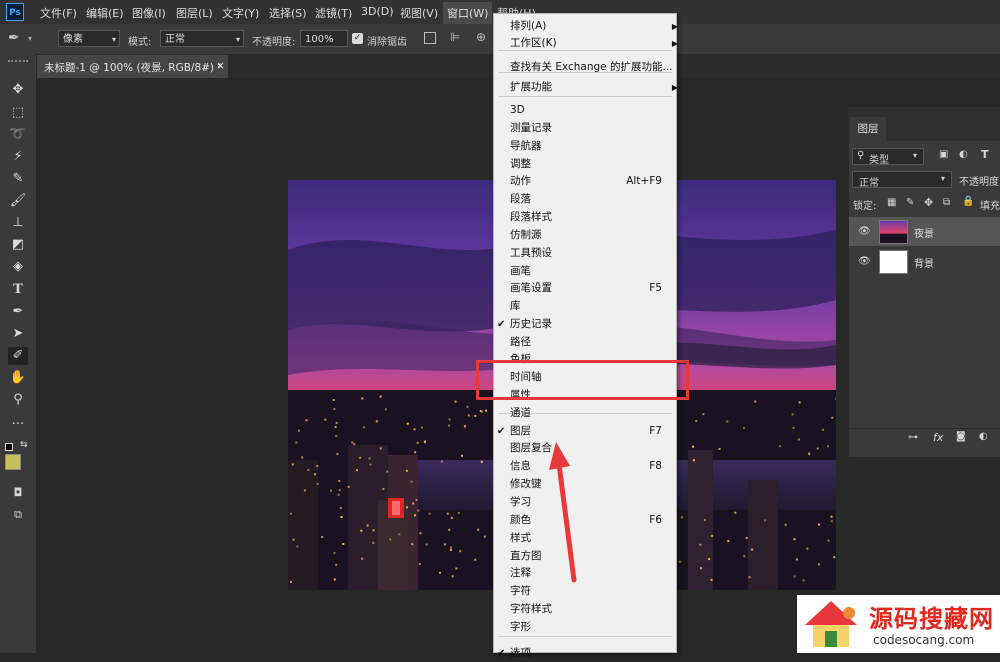  I want to click on window-menu-item: 通道, so click(590, 413).